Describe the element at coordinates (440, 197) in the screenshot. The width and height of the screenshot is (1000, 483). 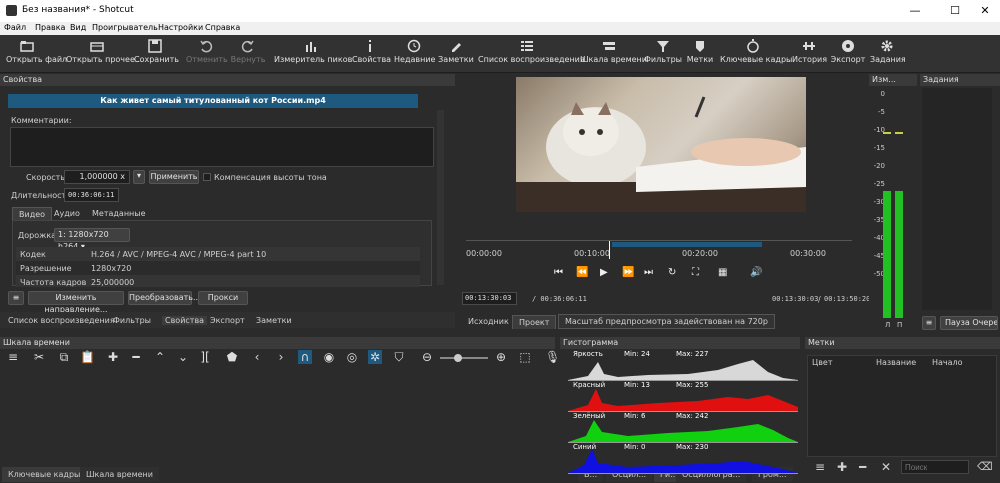
I see `scrollbar` at that location.